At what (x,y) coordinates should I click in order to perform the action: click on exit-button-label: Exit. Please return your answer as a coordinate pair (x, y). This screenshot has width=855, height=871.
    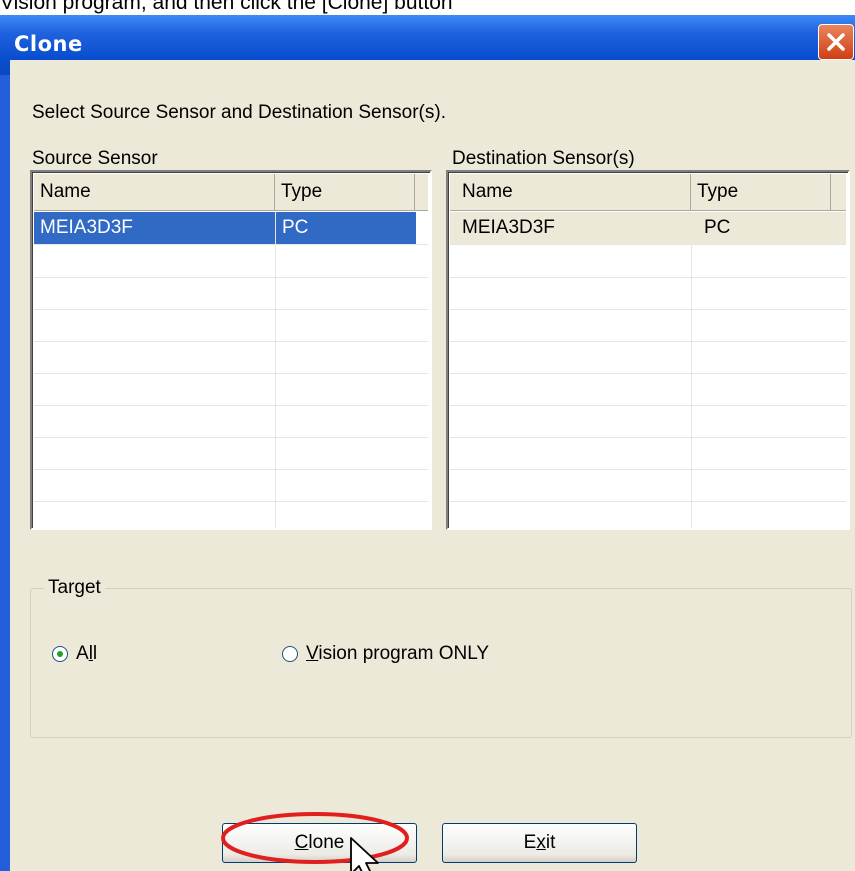
    Looking at the image, I should click on (539, 842).